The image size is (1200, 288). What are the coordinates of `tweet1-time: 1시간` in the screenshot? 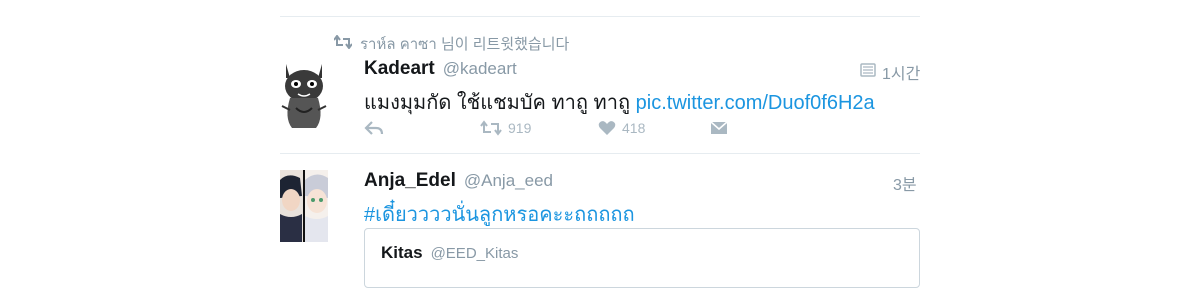 It's located at (901, 72).